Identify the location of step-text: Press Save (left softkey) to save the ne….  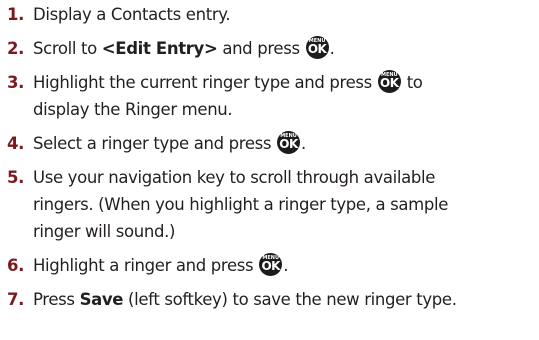
(285, 299).